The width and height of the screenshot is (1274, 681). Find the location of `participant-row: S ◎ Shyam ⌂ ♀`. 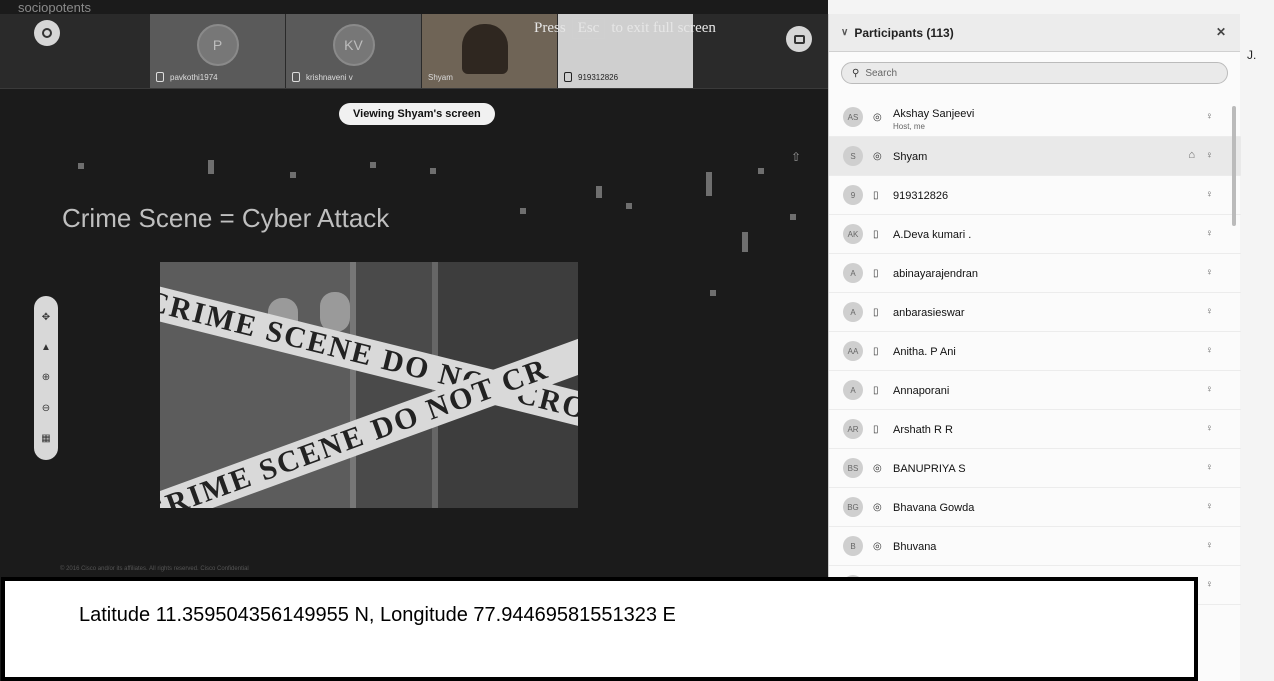

participant-row: S ◎ Shyam ⌂ ♀ is located at coordinates (1035, 156).